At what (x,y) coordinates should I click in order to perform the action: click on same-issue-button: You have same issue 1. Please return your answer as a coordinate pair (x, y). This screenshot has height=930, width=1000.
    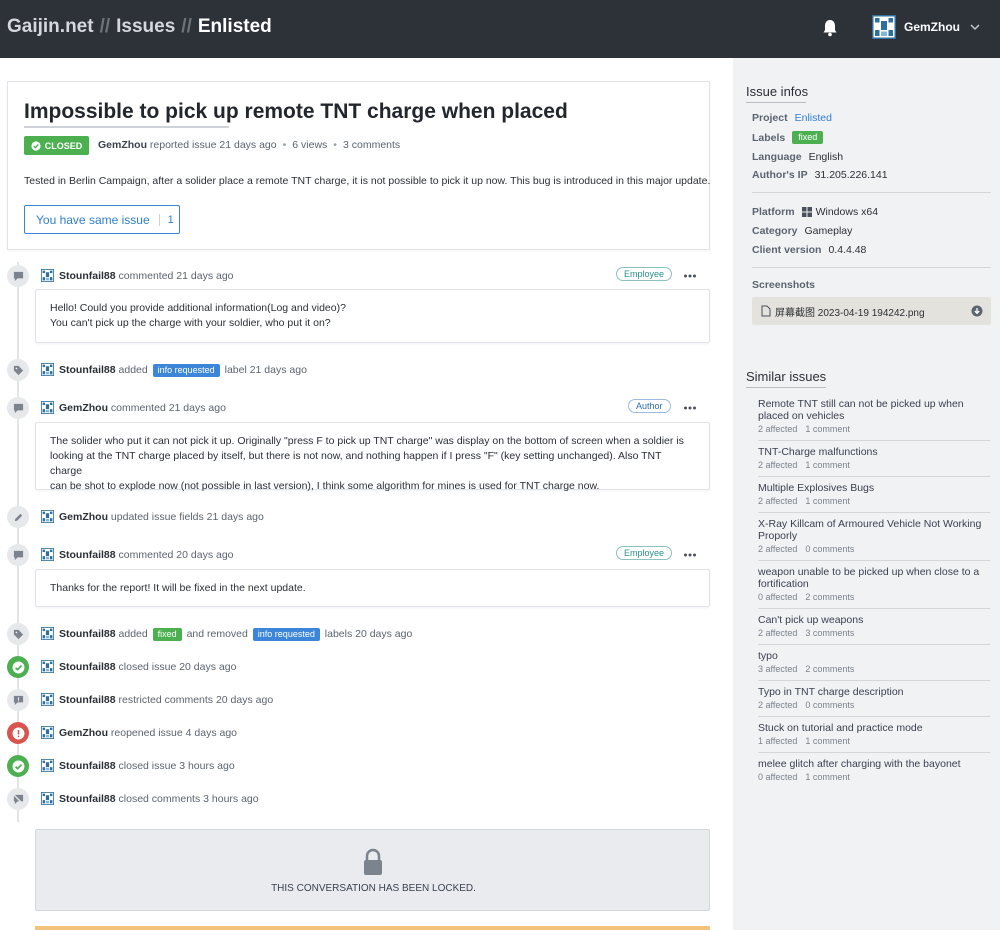
    Looking at the image, I should click on (102, 219).